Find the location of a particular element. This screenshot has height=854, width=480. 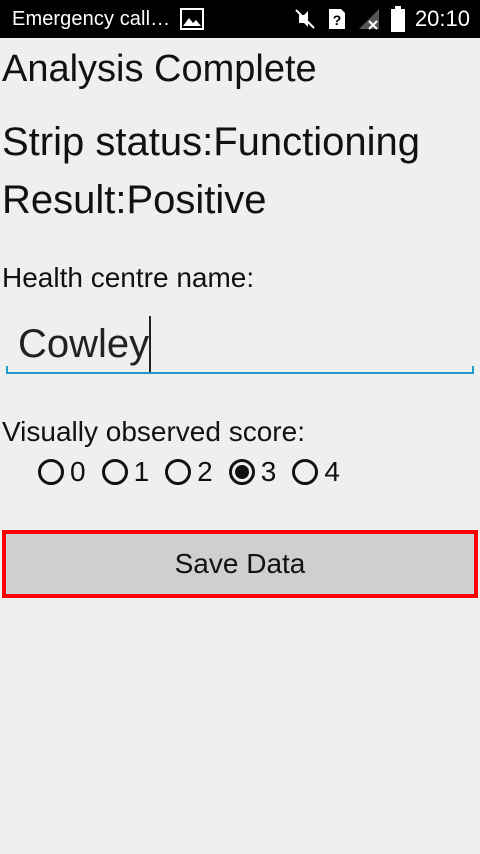

health-centre-input: Cowley is located at coordinates (240, 339).